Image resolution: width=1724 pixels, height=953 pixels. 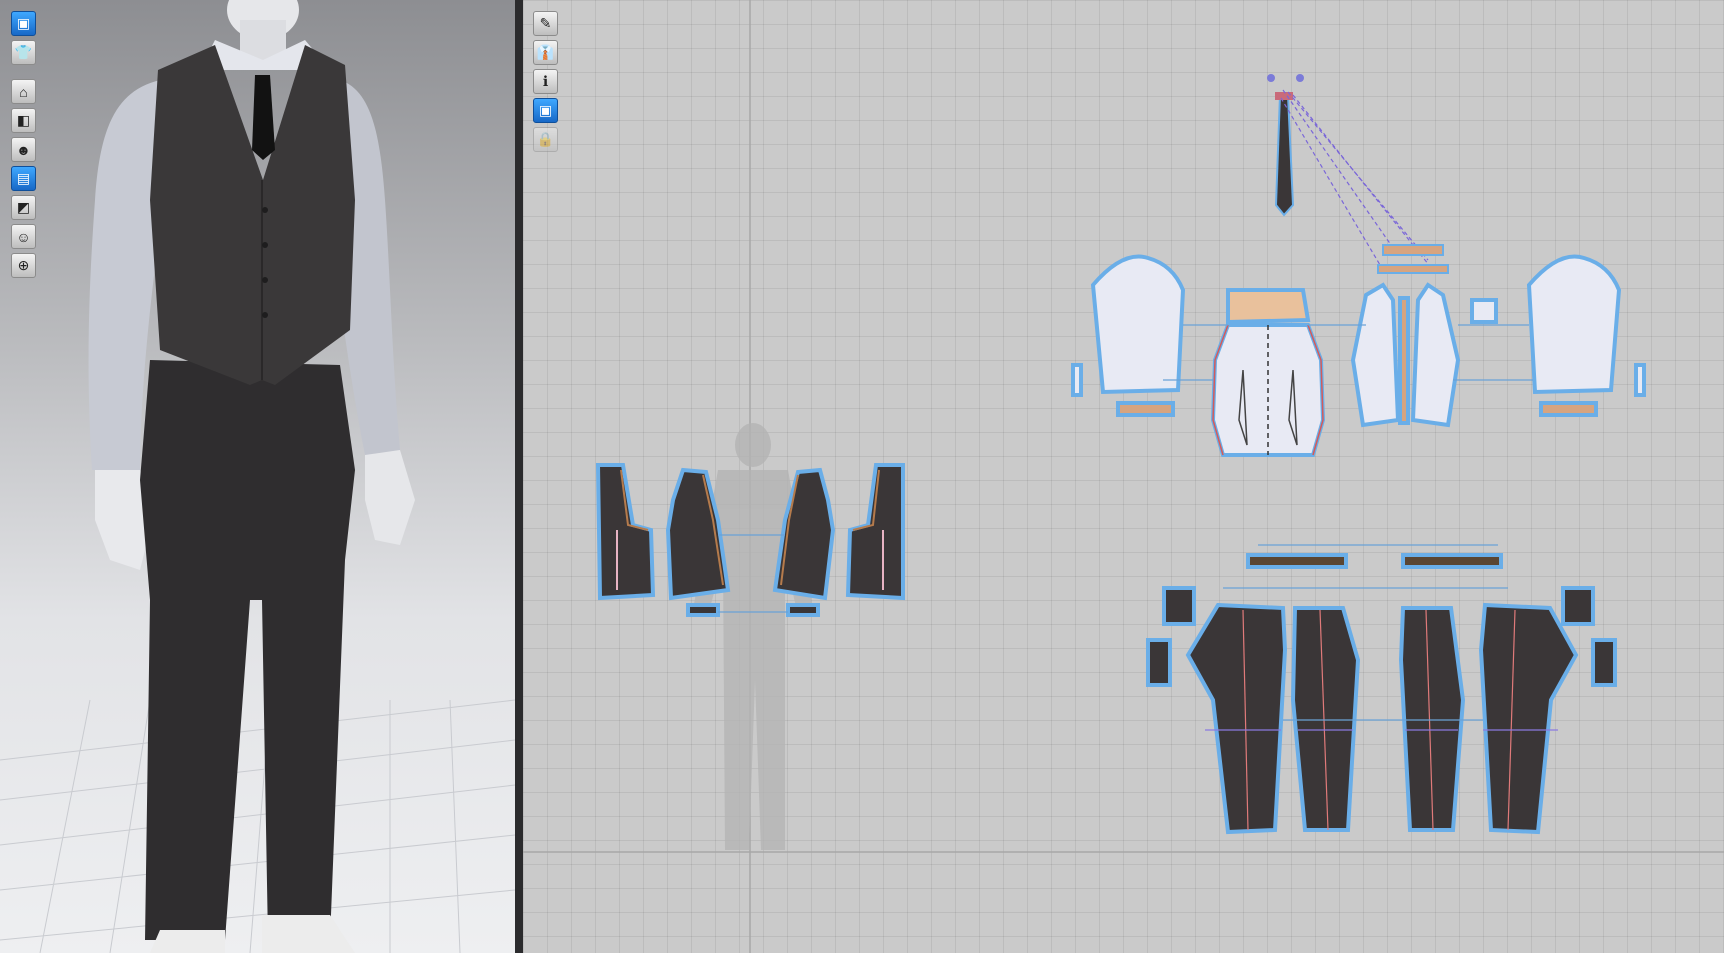 What do you see at coordinates (23, 23) in the screenshot?
I see `simulation-icon: ▣` at bounding box center [23, 23].